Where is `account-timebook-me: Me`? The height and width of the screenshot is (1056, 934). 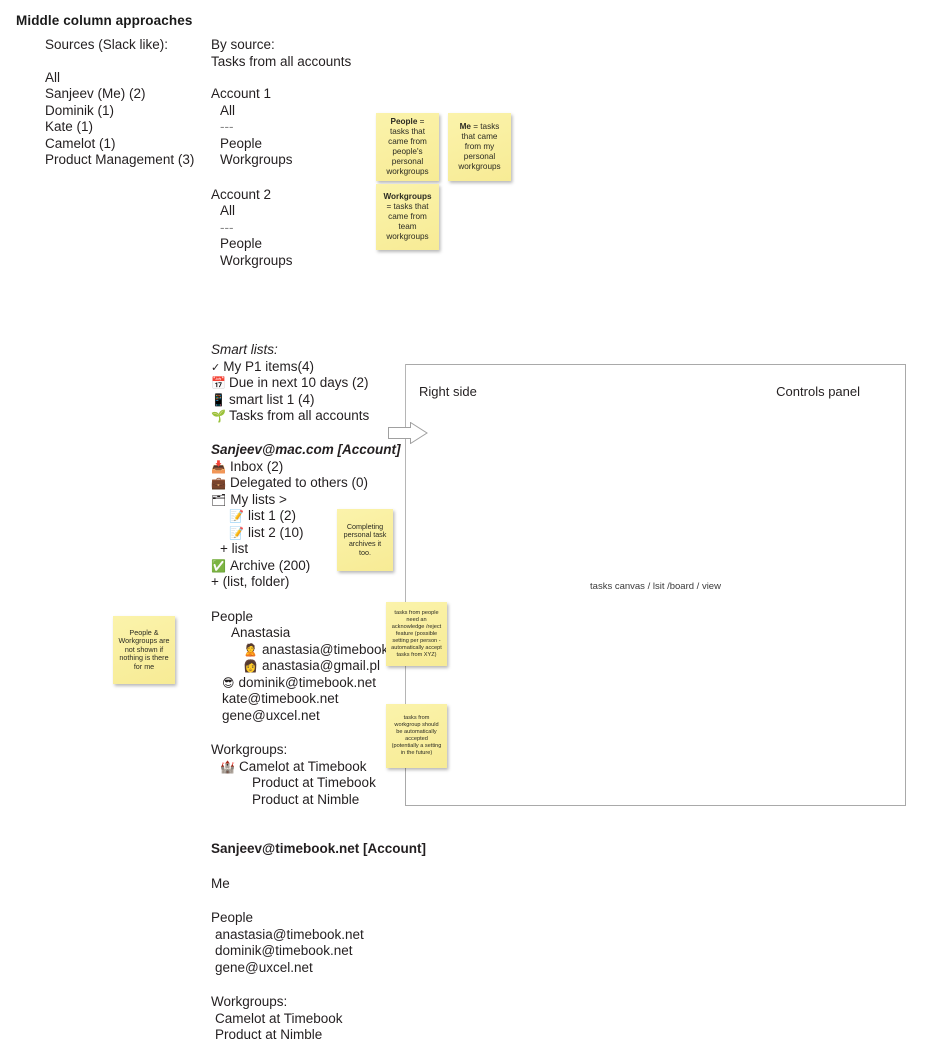 account-timebook-me: Me is located at coordinates (318, 884).